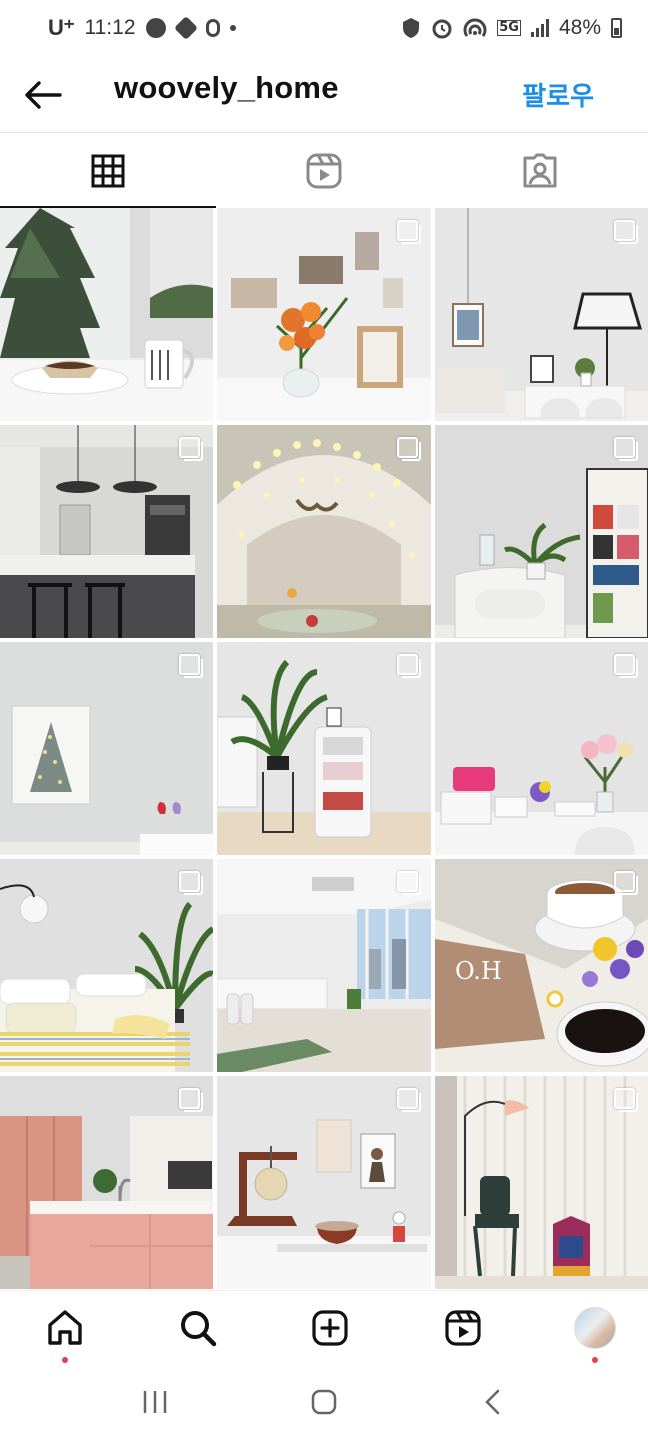  Describe the element at coordinates (509, 28) in the screenshot. I see `network-type-badge: 5G` at that location.